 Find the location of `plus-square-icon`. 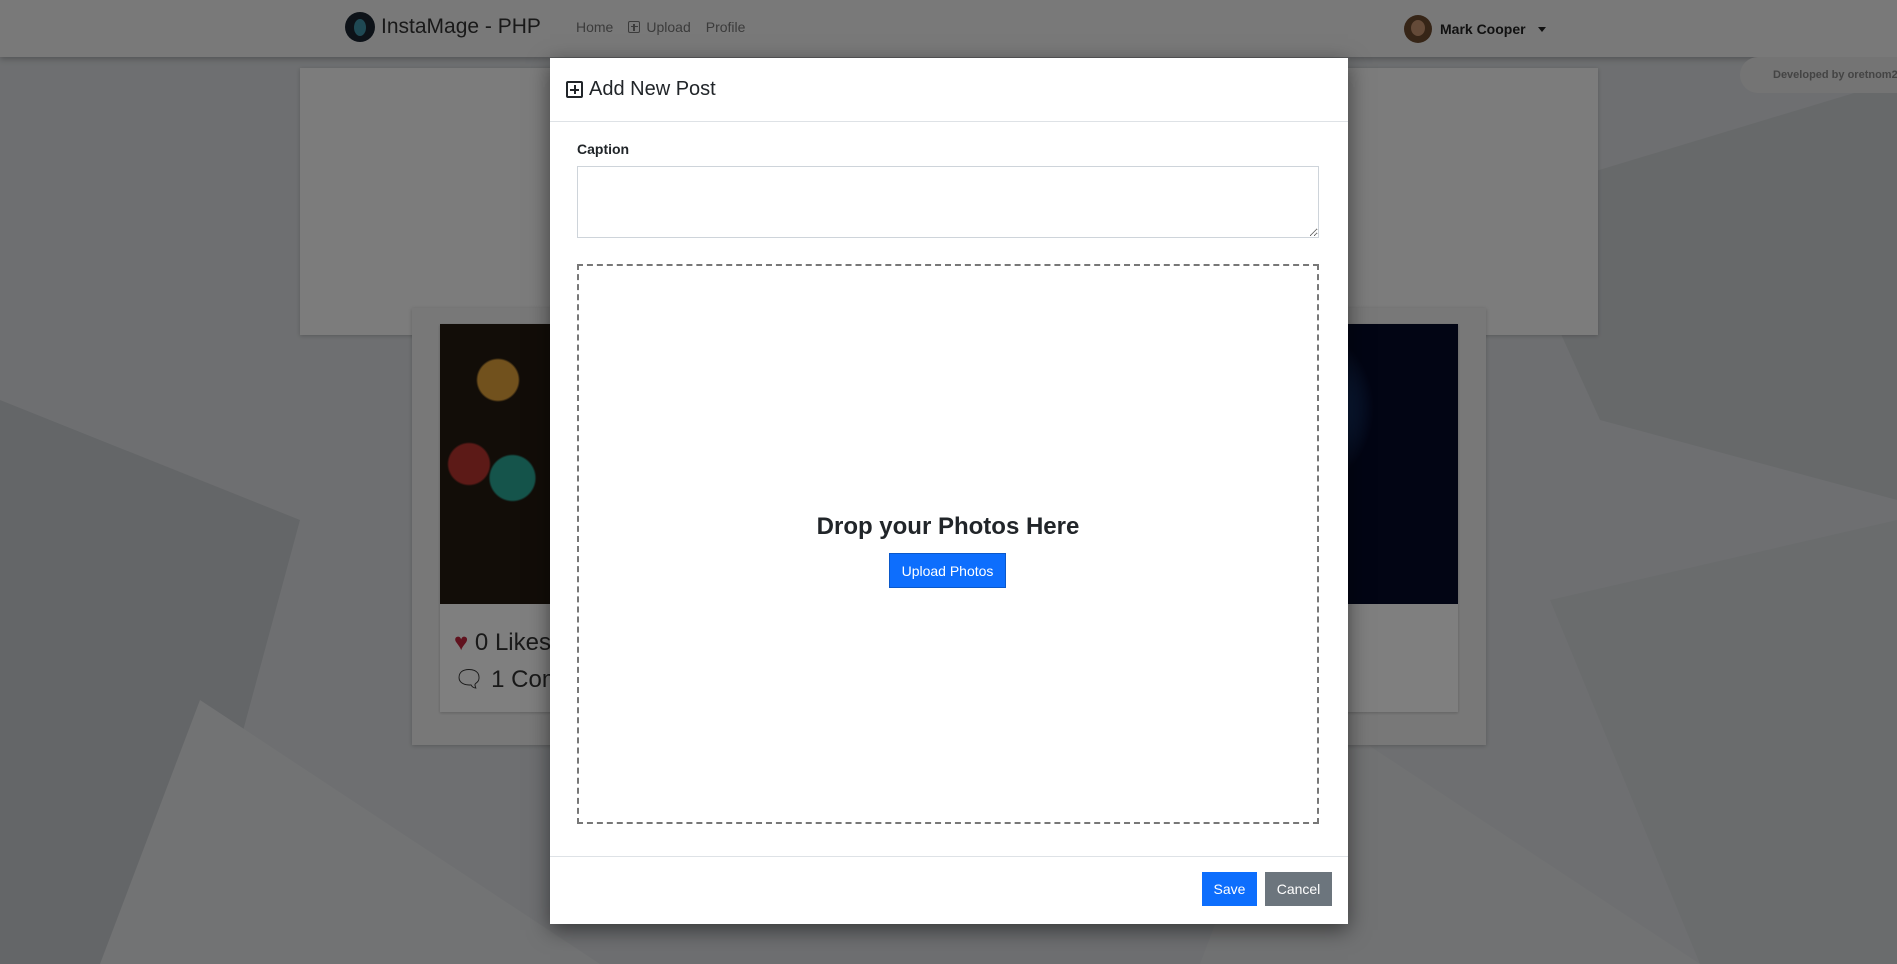

plus-square-icon is located at coordinates (574, 89).